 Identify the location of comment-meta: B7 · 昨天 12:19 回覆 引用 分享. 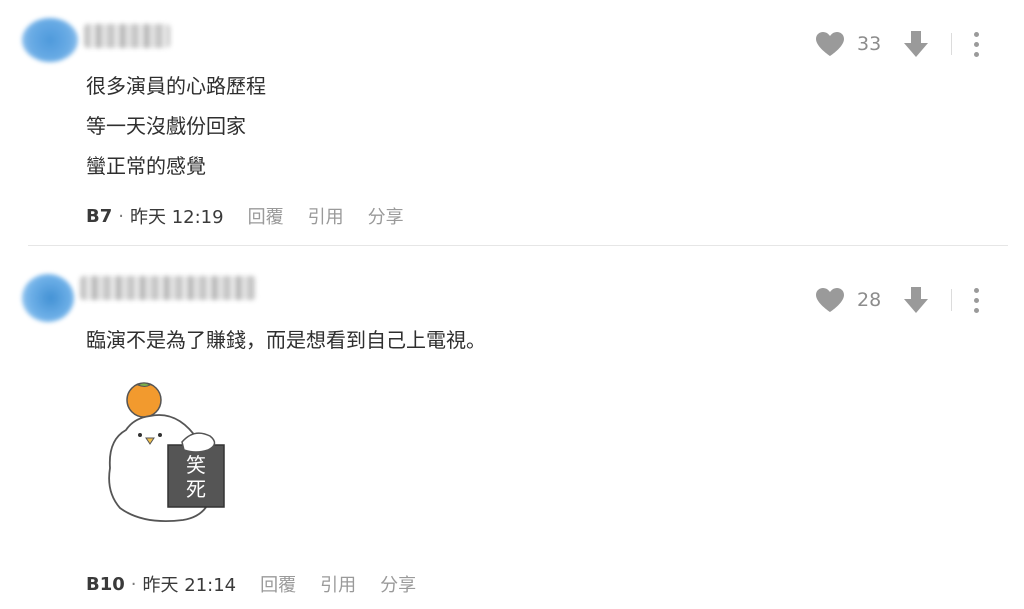
(245, 216).